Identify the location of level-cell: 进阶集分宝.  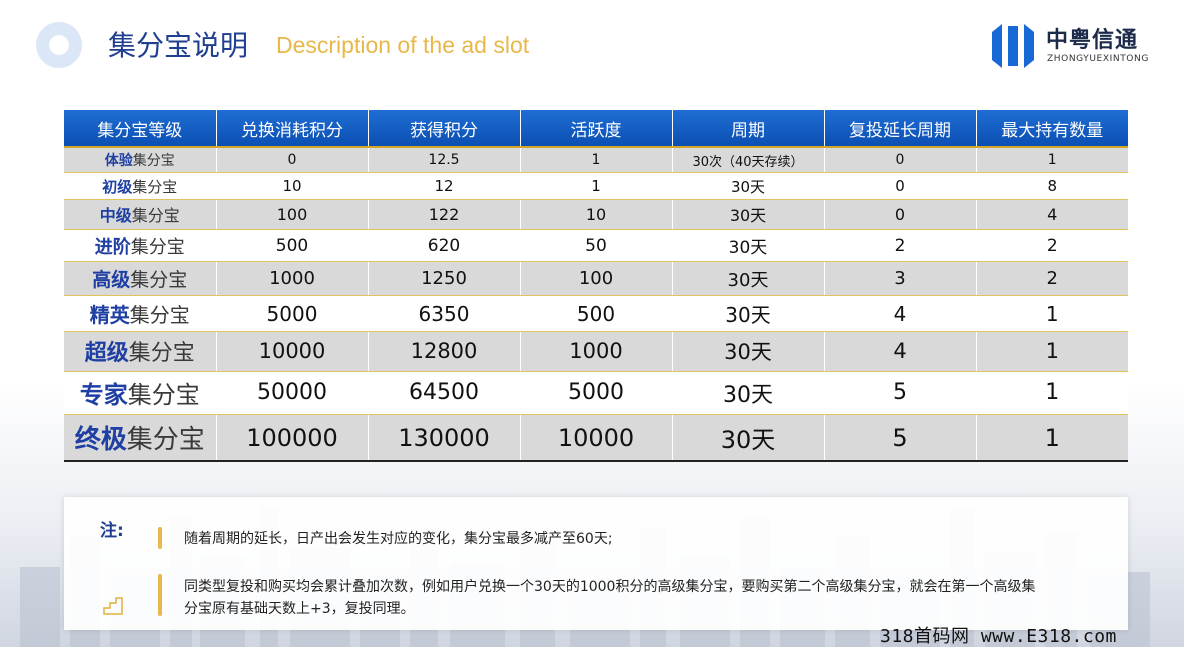
(140, 246).